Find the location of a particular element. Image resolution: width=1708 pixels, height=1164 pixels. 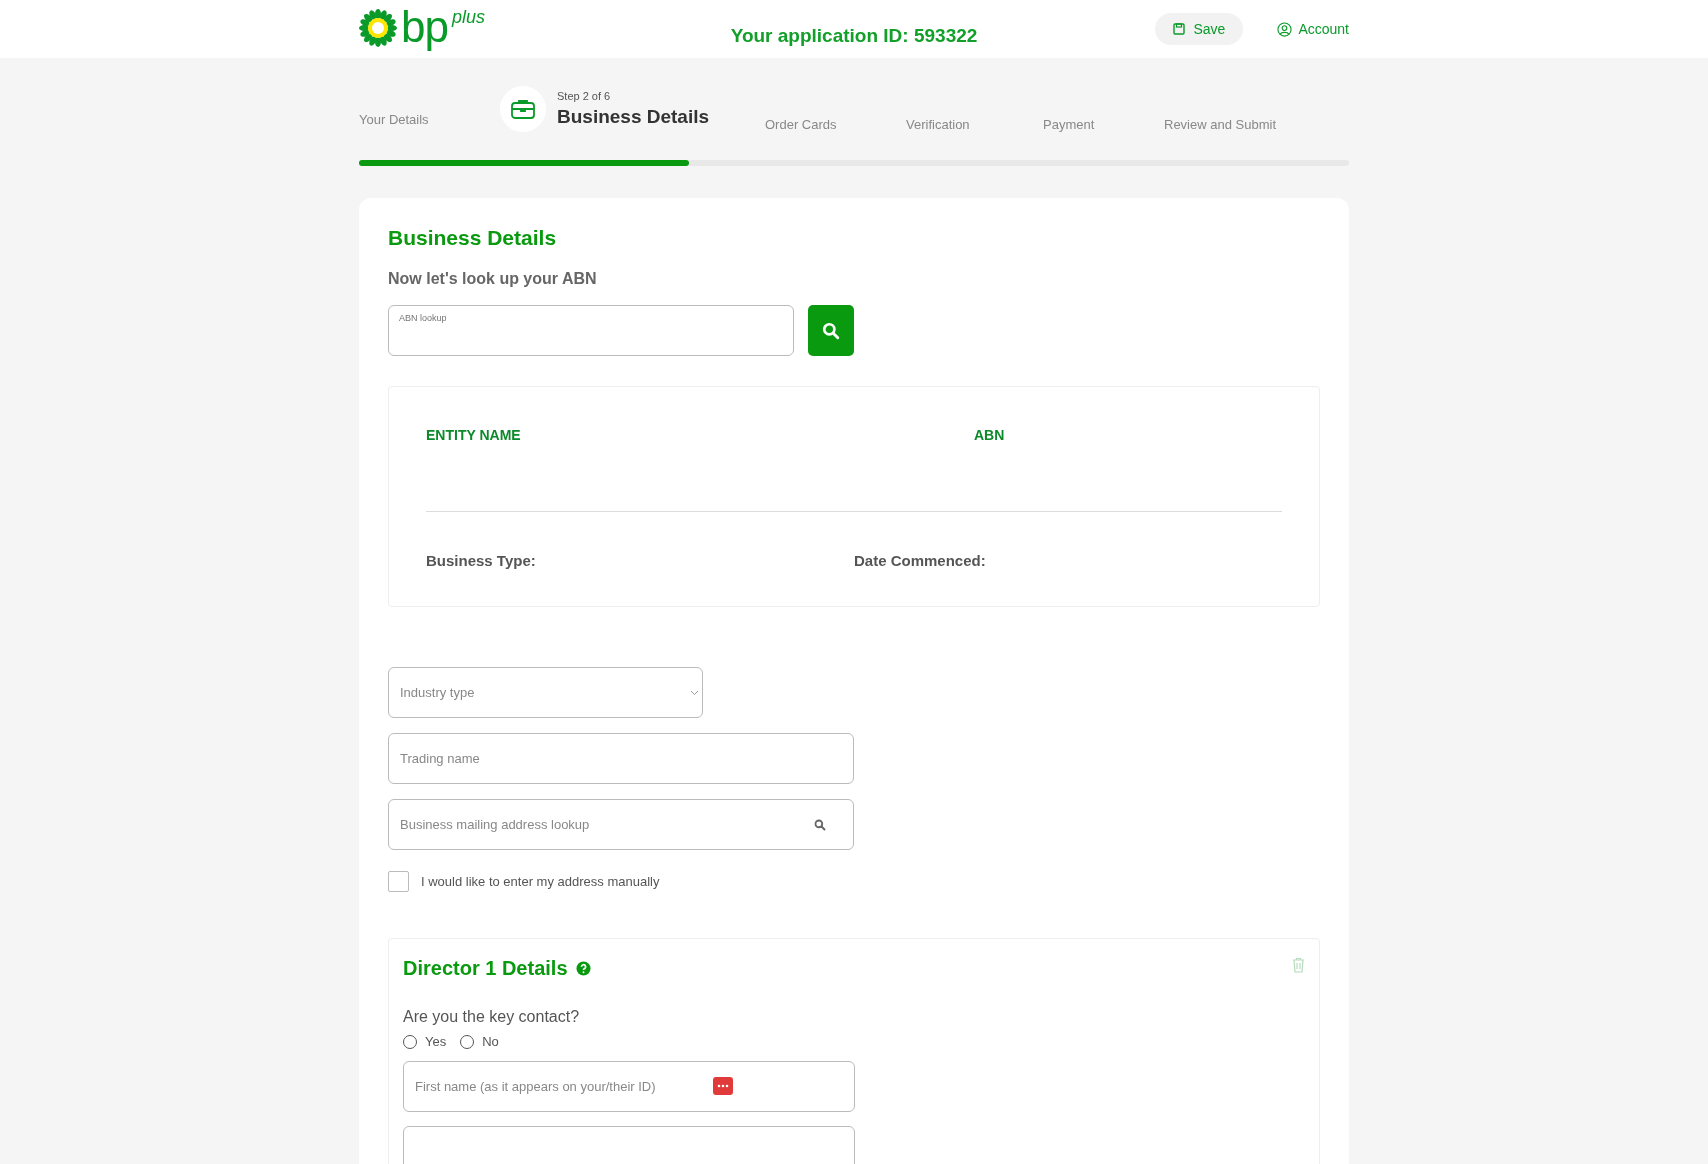

column-header: ENTITY NAME is located at coordinates (474, 436).